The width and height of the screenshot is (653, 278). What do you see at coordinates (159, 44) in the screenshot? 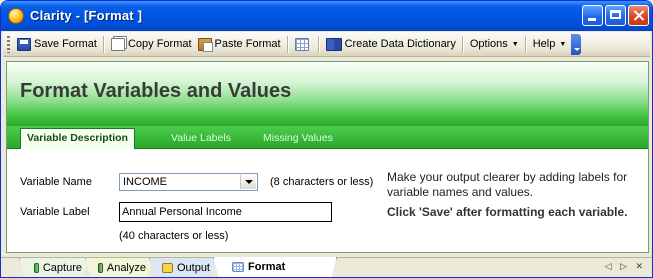
I see `copy-format-label: Copy Format` at bounding box center [159, 44].